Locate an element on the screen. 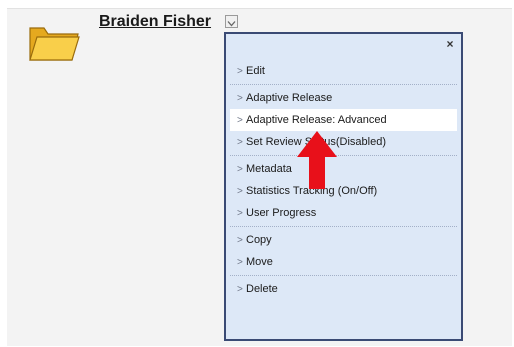 The width and height of the screenshot is (514, 347). menu-item-adaptive-release-advanced: > Adaptive Release: Advanced is located at coordinates (343, 120).